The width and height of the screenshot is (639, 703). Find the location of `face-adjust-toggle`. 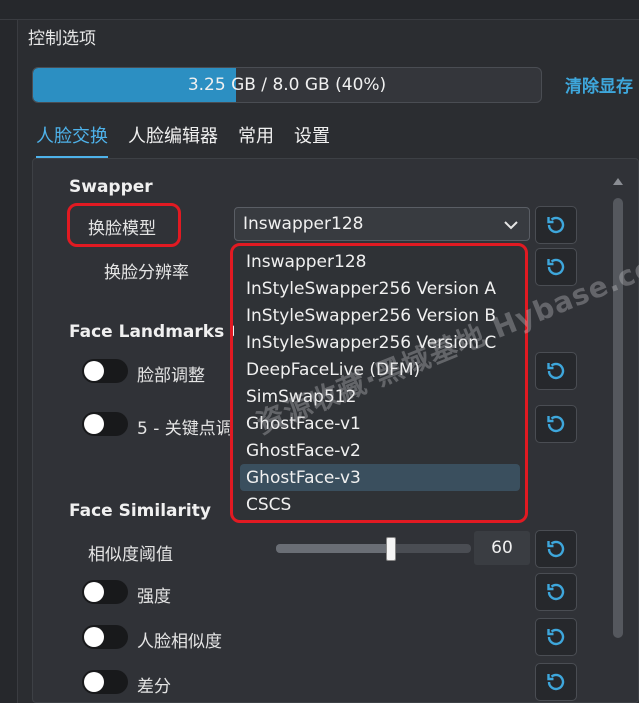

face-adjust-toggle is located at coordinates (105, 371).